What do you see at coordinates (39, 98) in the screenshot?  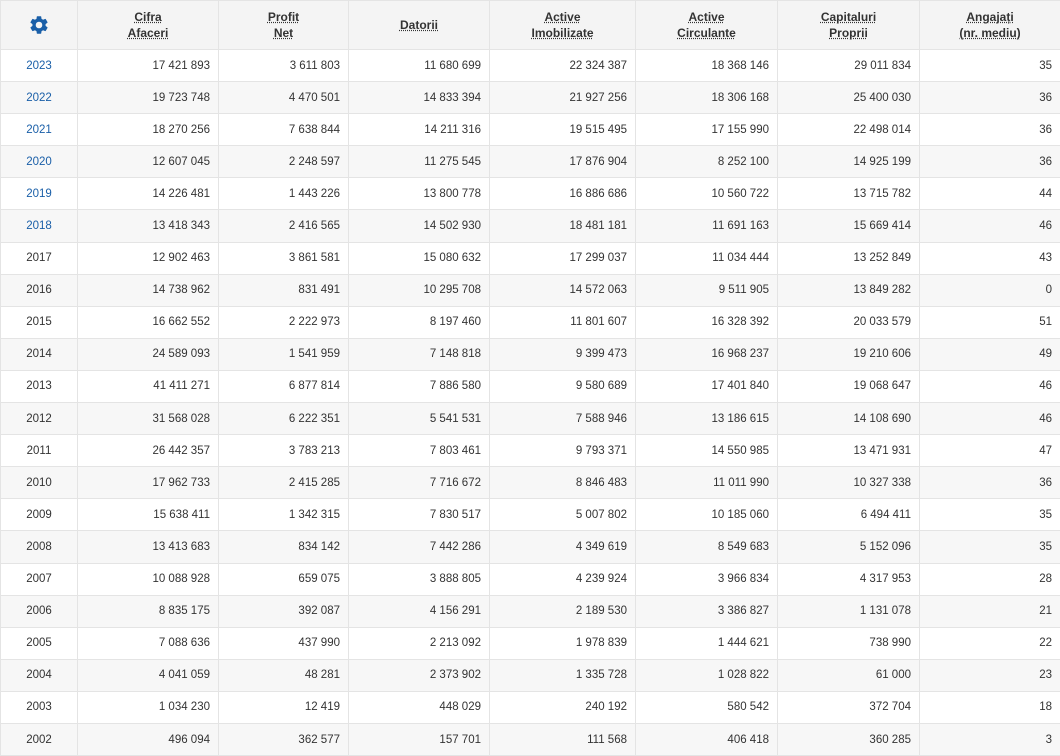 I see `year-link: 2022` at bounding box center [39, 98].